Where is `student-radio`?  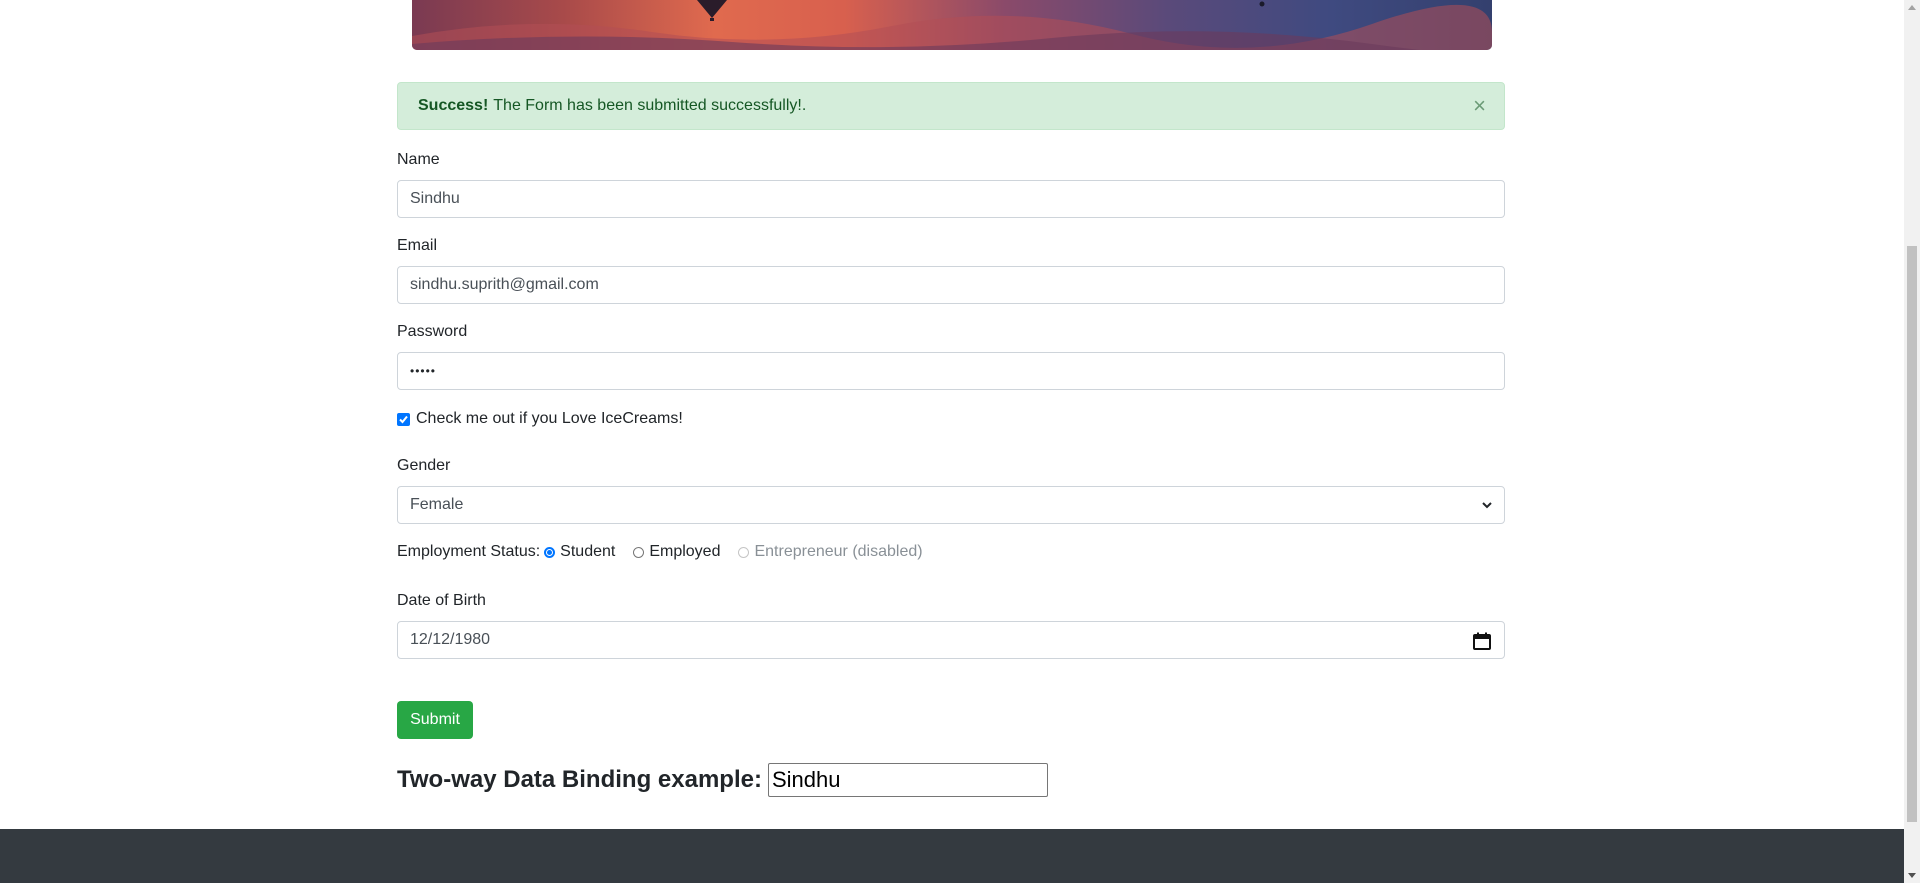
student-radio is located at coordinates (550, 552).